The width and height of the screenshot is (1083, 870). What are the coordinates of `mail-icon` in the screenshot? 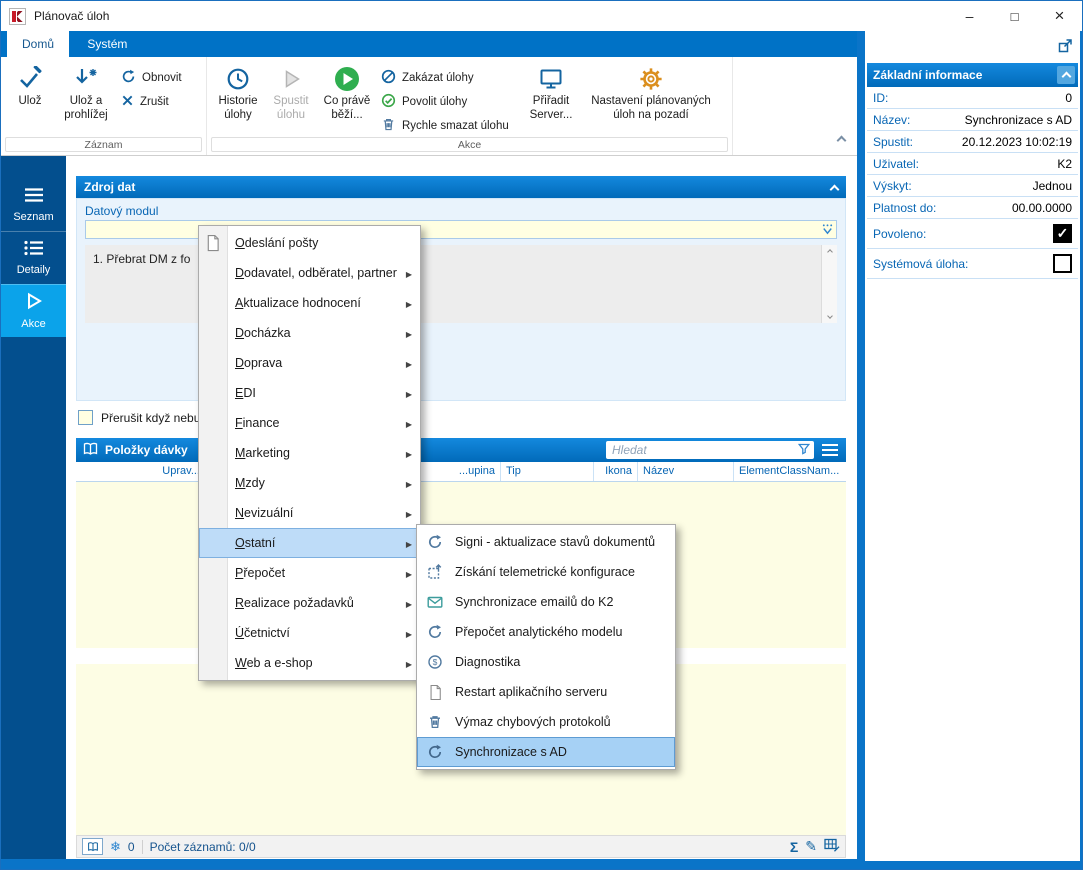 It's located at (435, 602).